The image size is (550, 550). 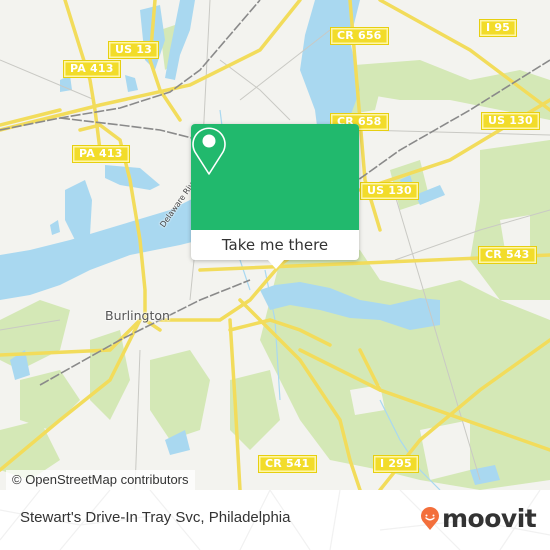 I want to click on popup-header, so click(x=275, y=177).